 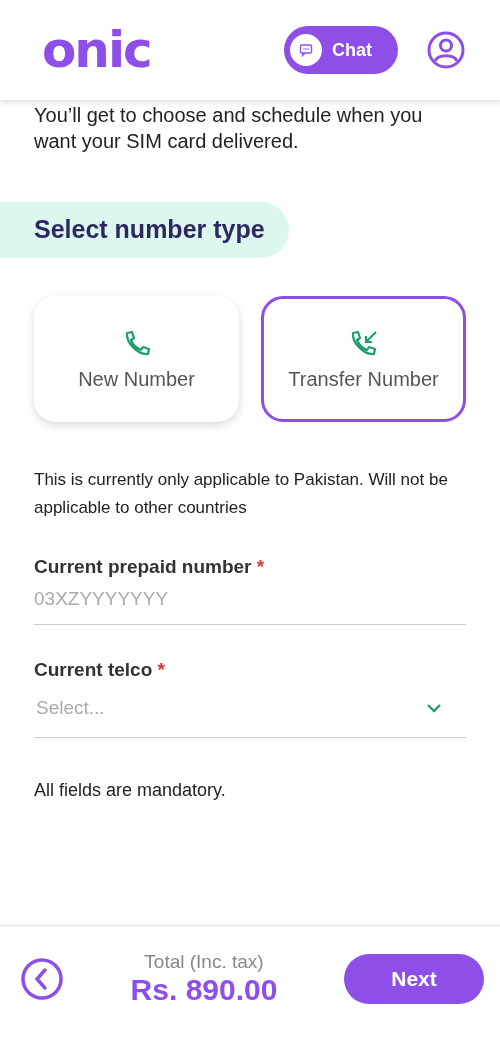 I want to click on intro-text: You’ll get to choose and schedule when you want your SIM card delivered., so click(x=229, y=128).